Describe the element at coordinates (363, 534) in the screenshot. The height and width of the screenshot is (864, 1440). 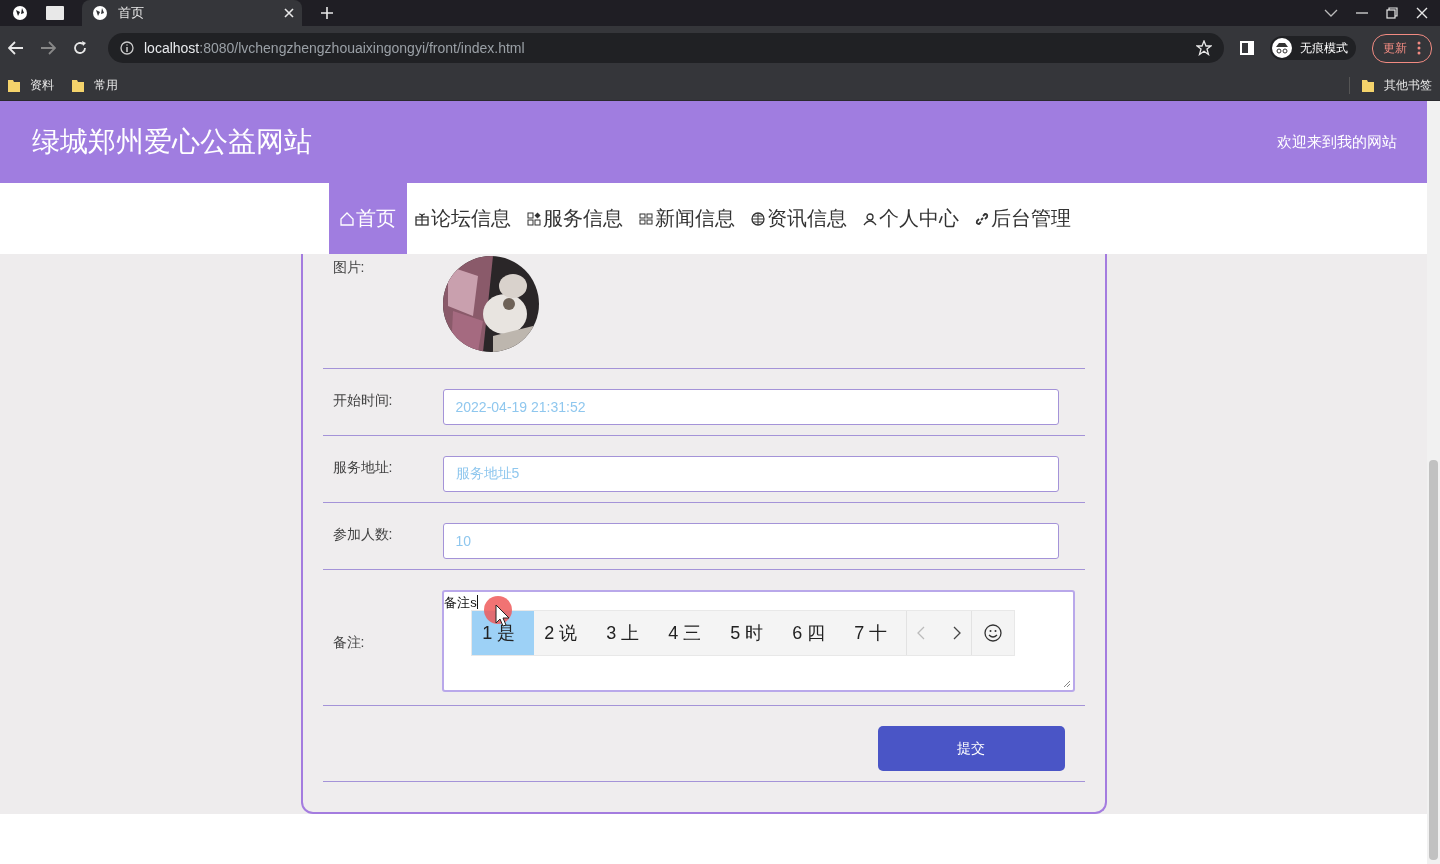
I see `field-label: 参加人数:` at that location.